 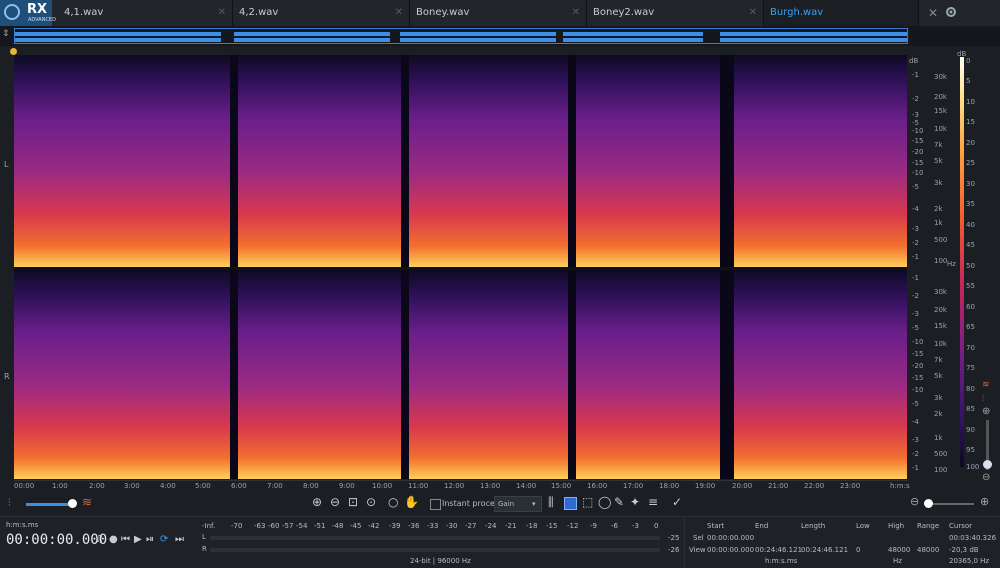 I want to click on zoom-out-icon: ⊖, so click(x=335, y=502).